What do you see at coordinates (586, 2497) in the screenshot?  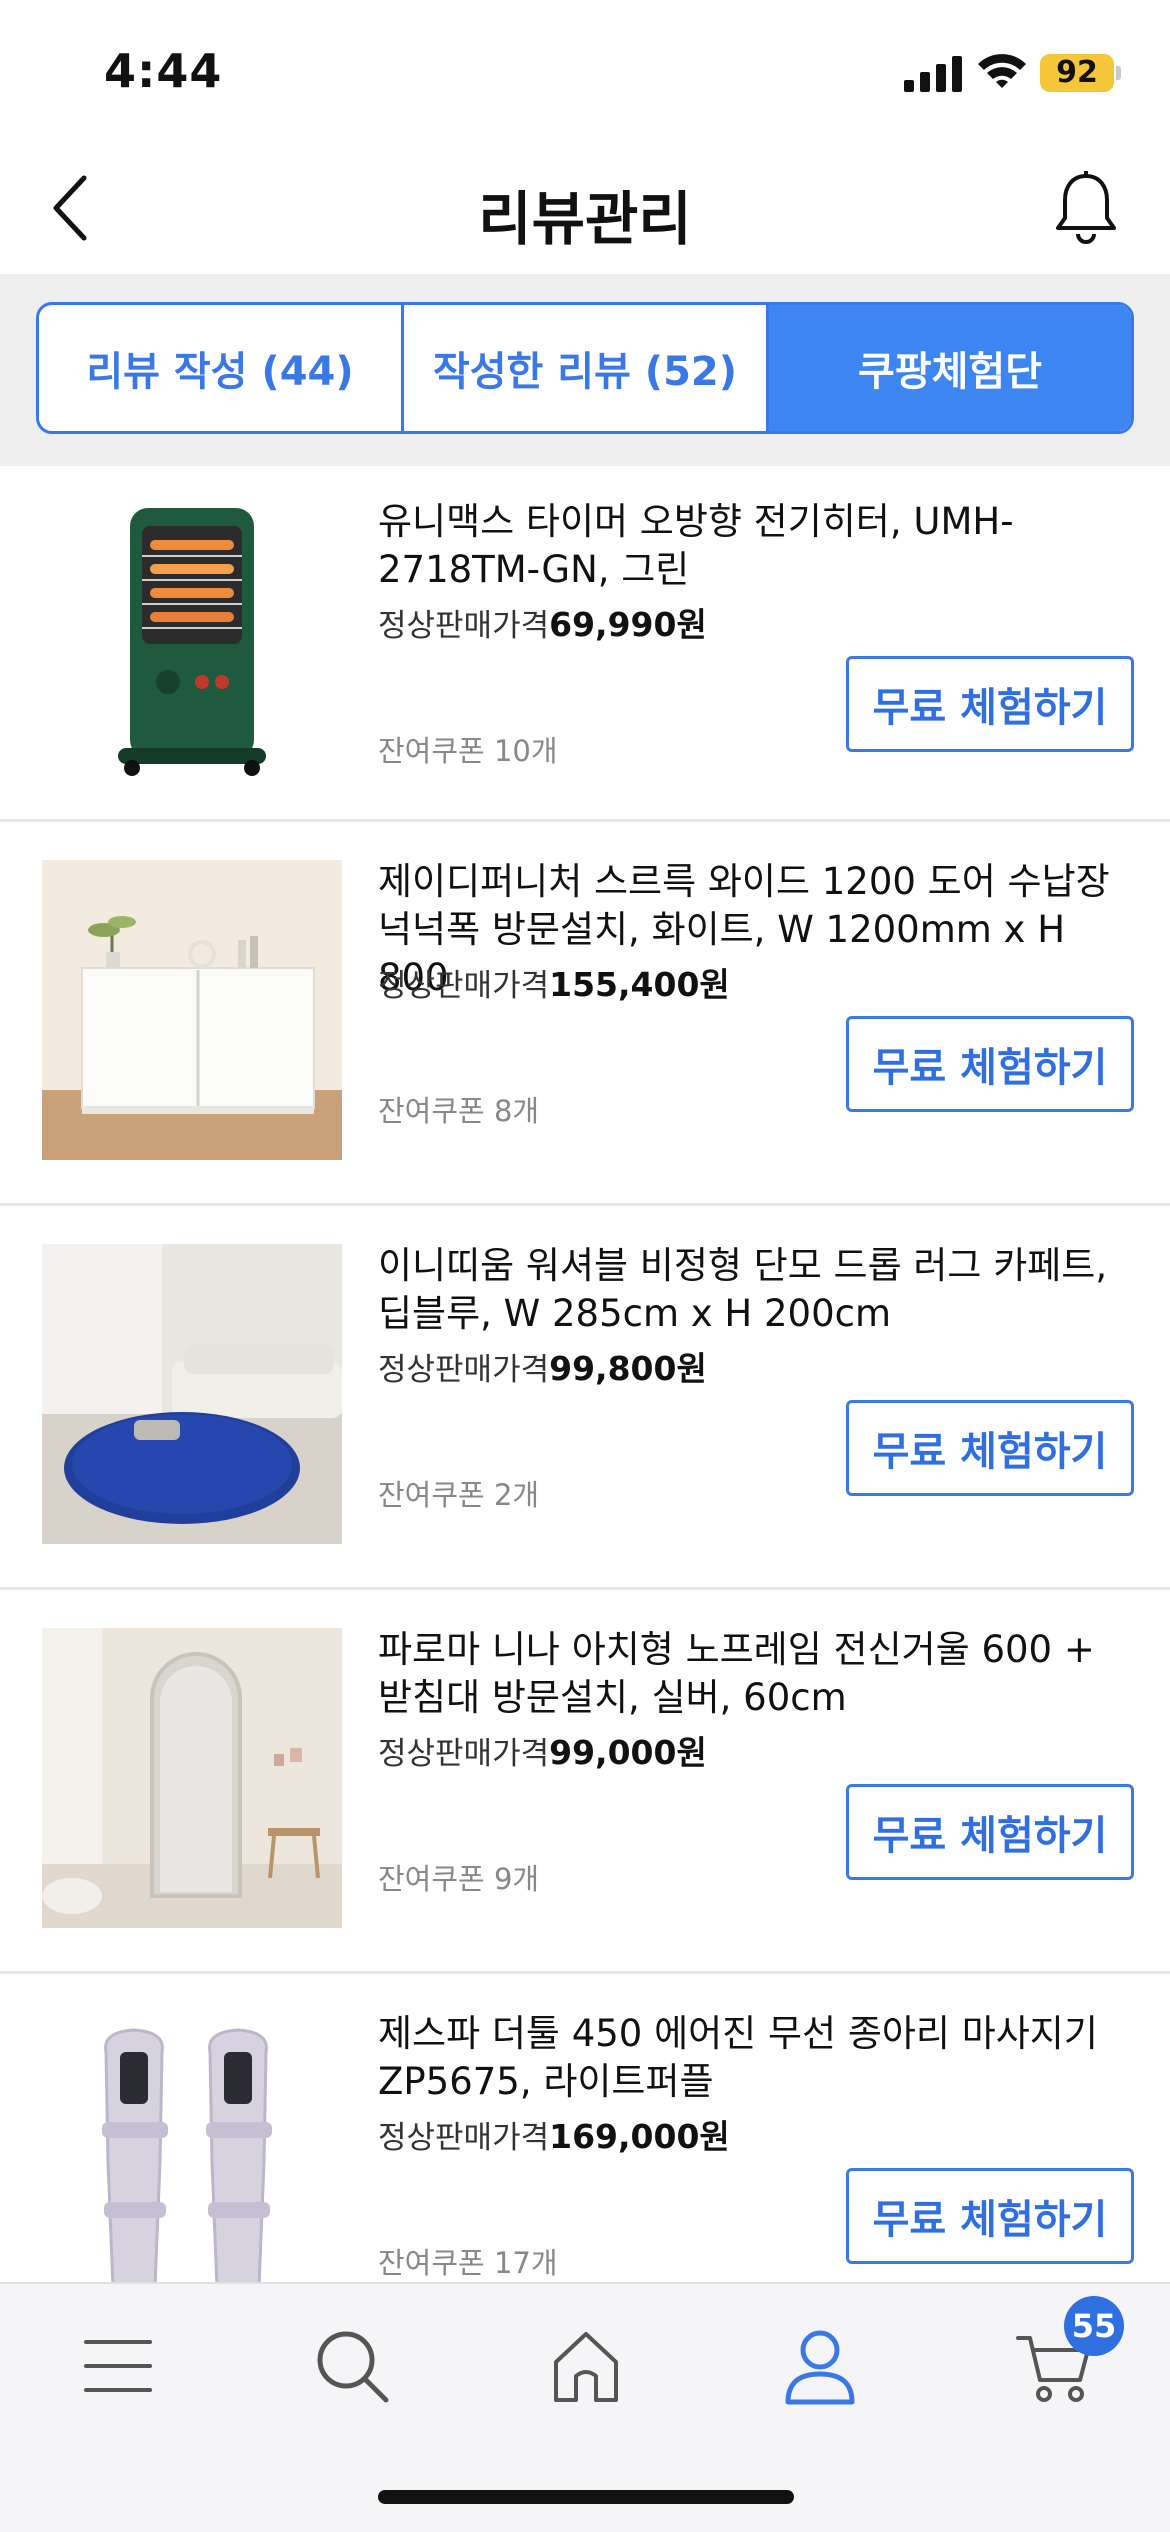 I see `home-indicator` at bounding box center [586, 2497].